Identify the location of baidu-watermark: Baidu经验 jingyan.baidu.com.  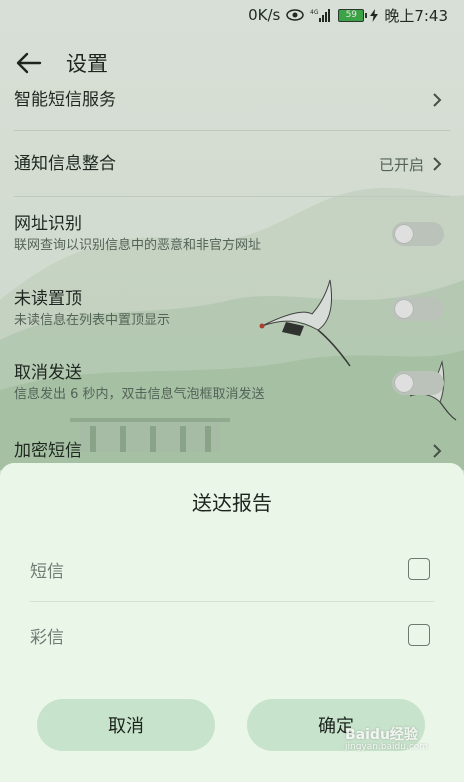
(386, 738).